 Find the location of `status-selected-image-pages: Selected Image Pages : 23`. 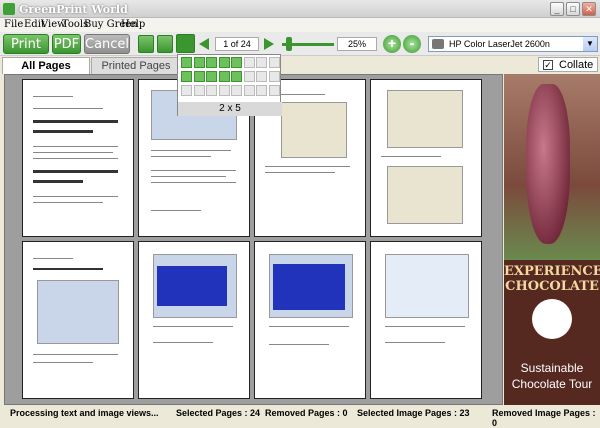

status-selected-image-pages: Selected Image Pages : 23 is located at coordinates (413, 413).